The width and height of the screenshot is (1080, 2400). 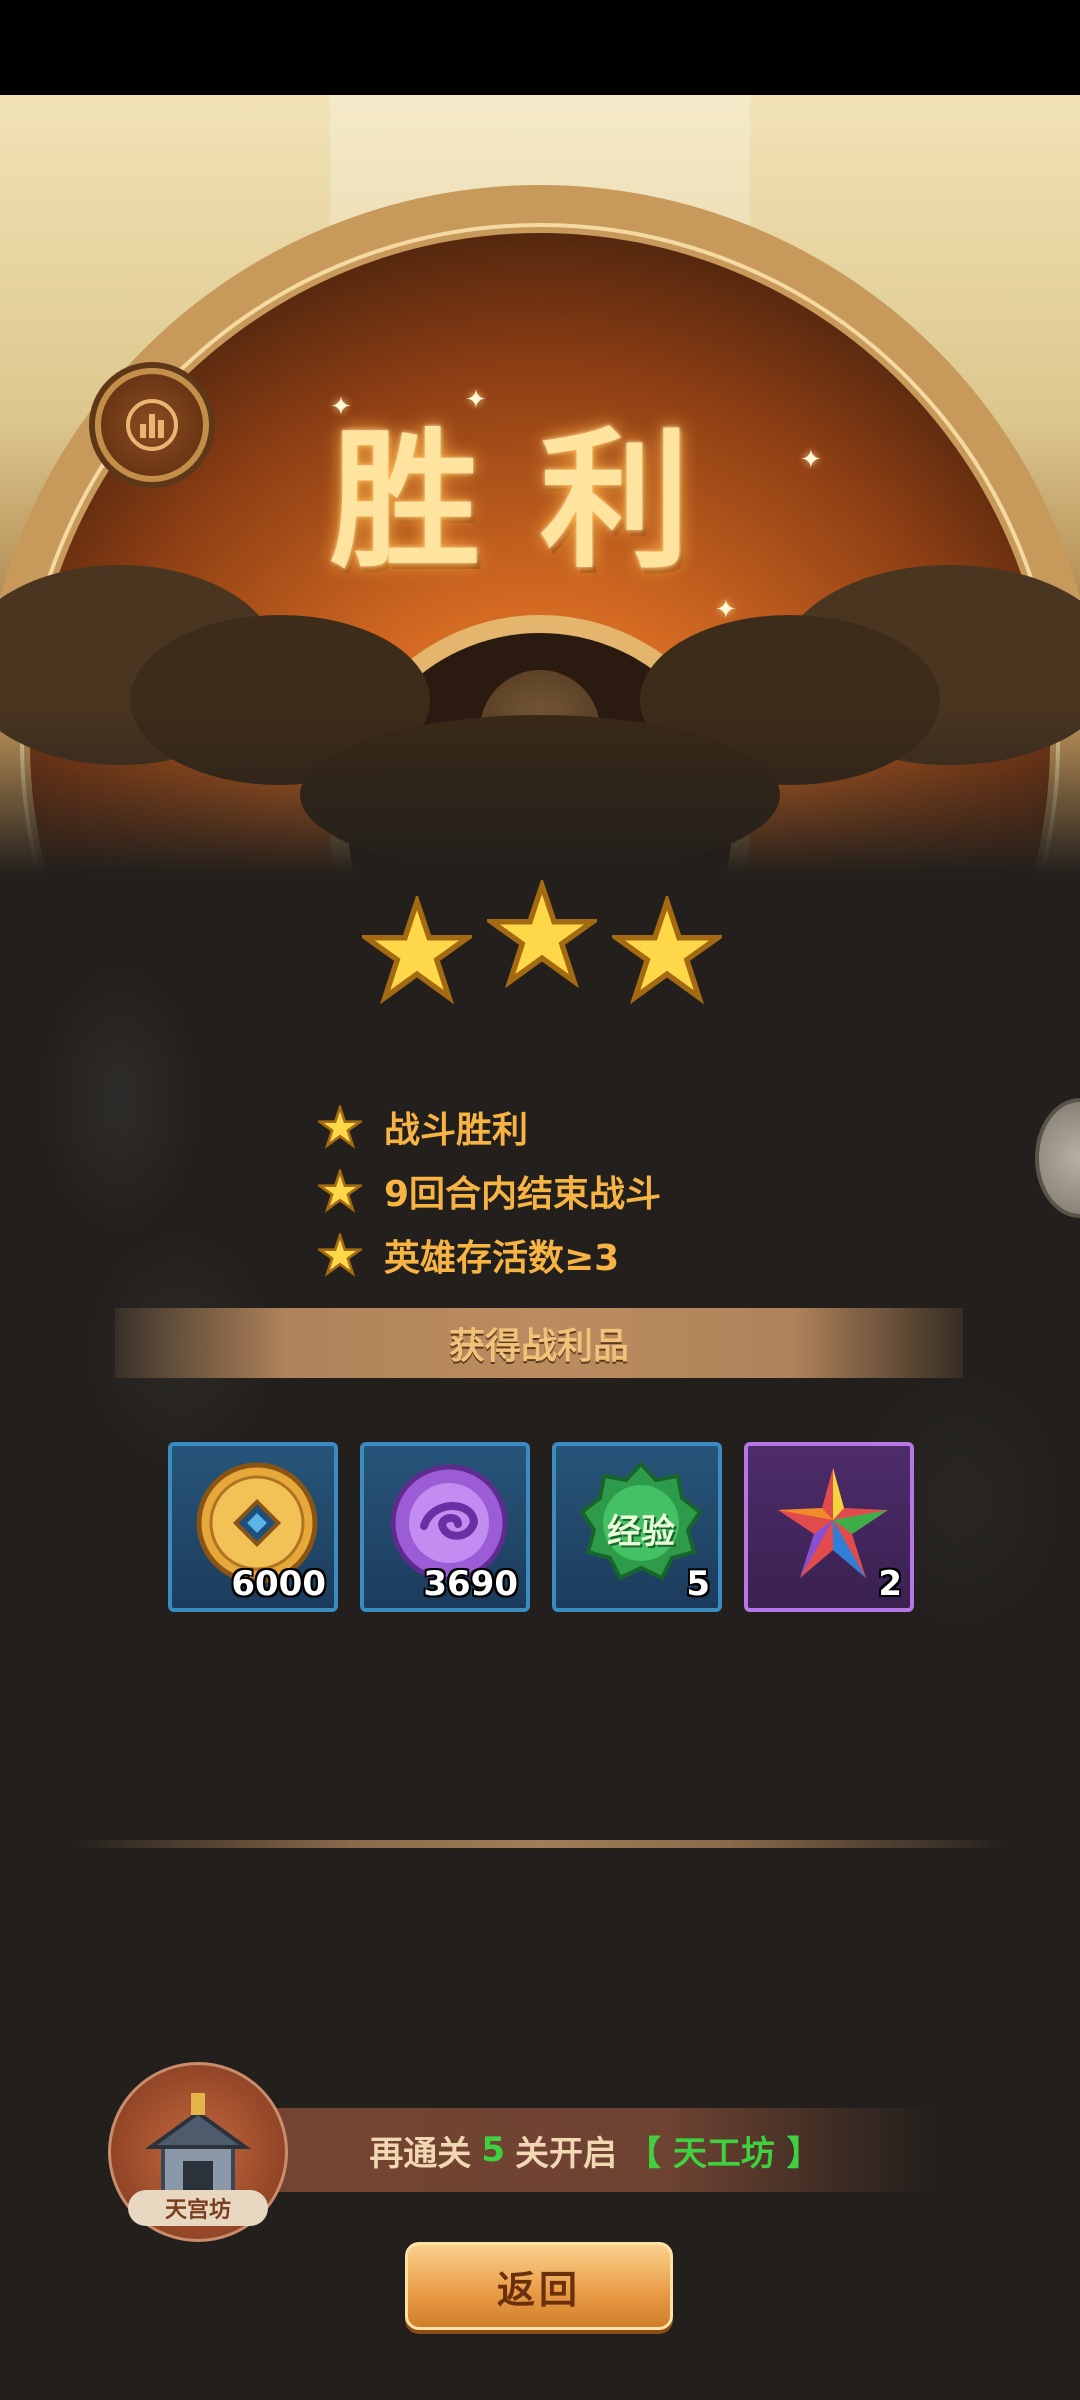 What do you see at coordinates (538, 1346) in the screenshot?
I see `loot-title: 获得战利品` at bounding box center [538, 1346].